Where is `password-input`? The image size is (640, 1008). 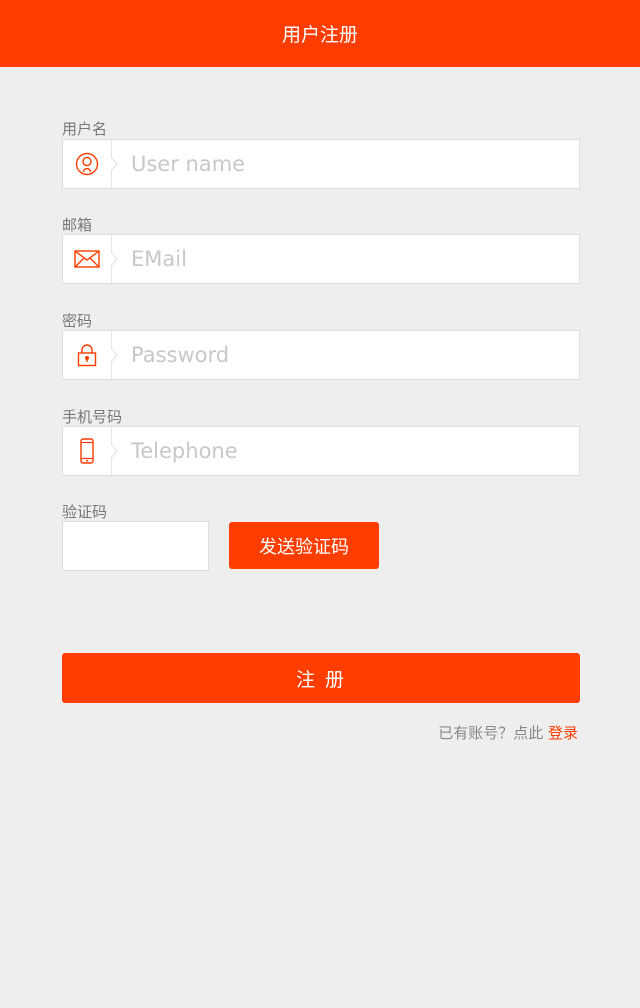
password-input is located at coordinates (351, 355).